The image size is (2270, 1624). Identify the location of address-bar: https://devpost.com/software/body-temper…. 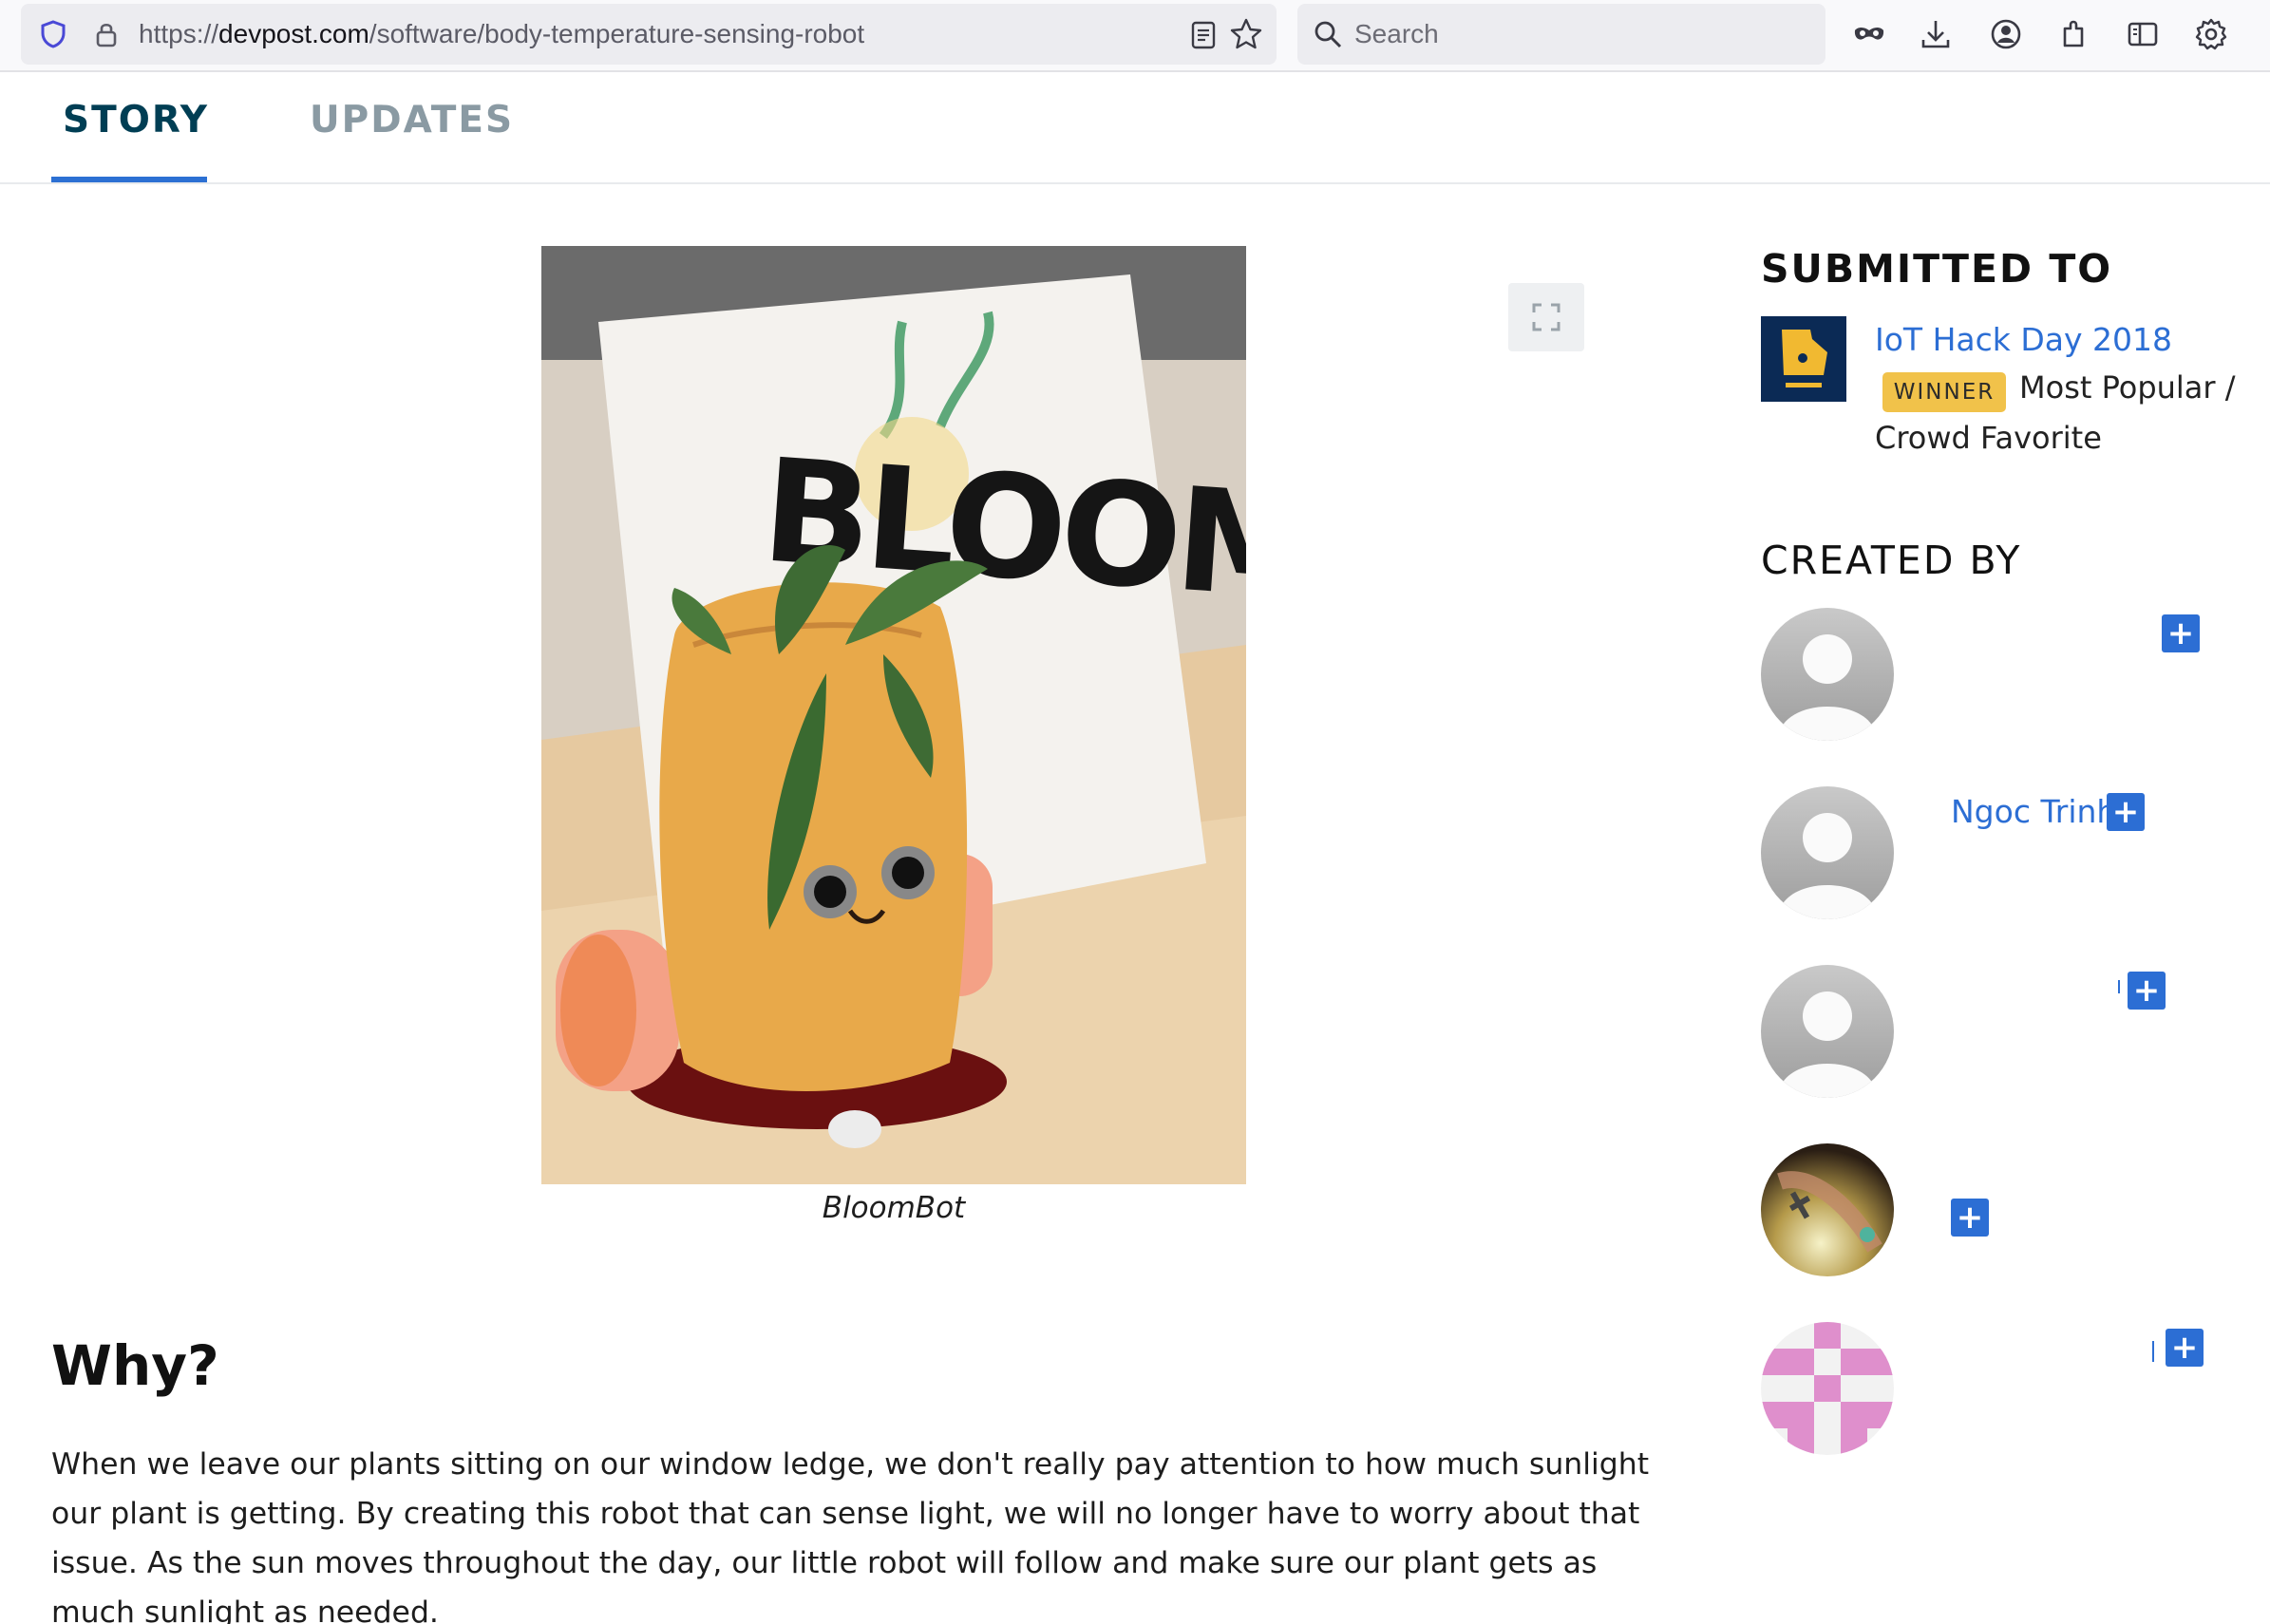
(649, 34).